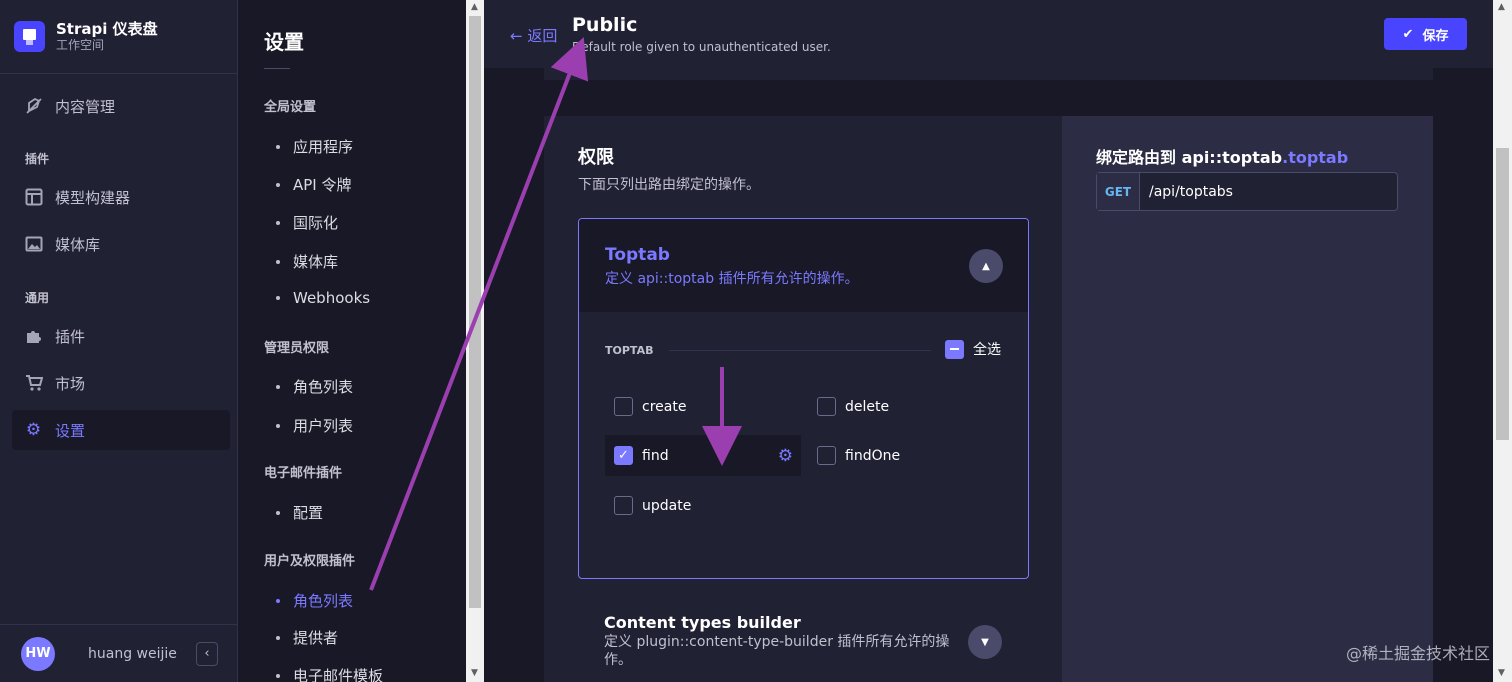 The height and width of the screenshot is (682, 1512). What do you see at coordinates (323, 147) in the screenshot?
I see `subnav-item-label: 应用程序` at bounding box center [323, 147].